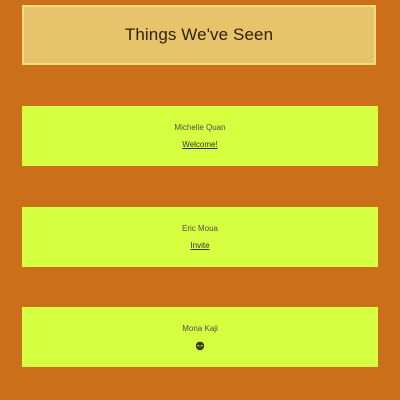  I want to click on page-header: Things We've Seen, so click(199, 35).